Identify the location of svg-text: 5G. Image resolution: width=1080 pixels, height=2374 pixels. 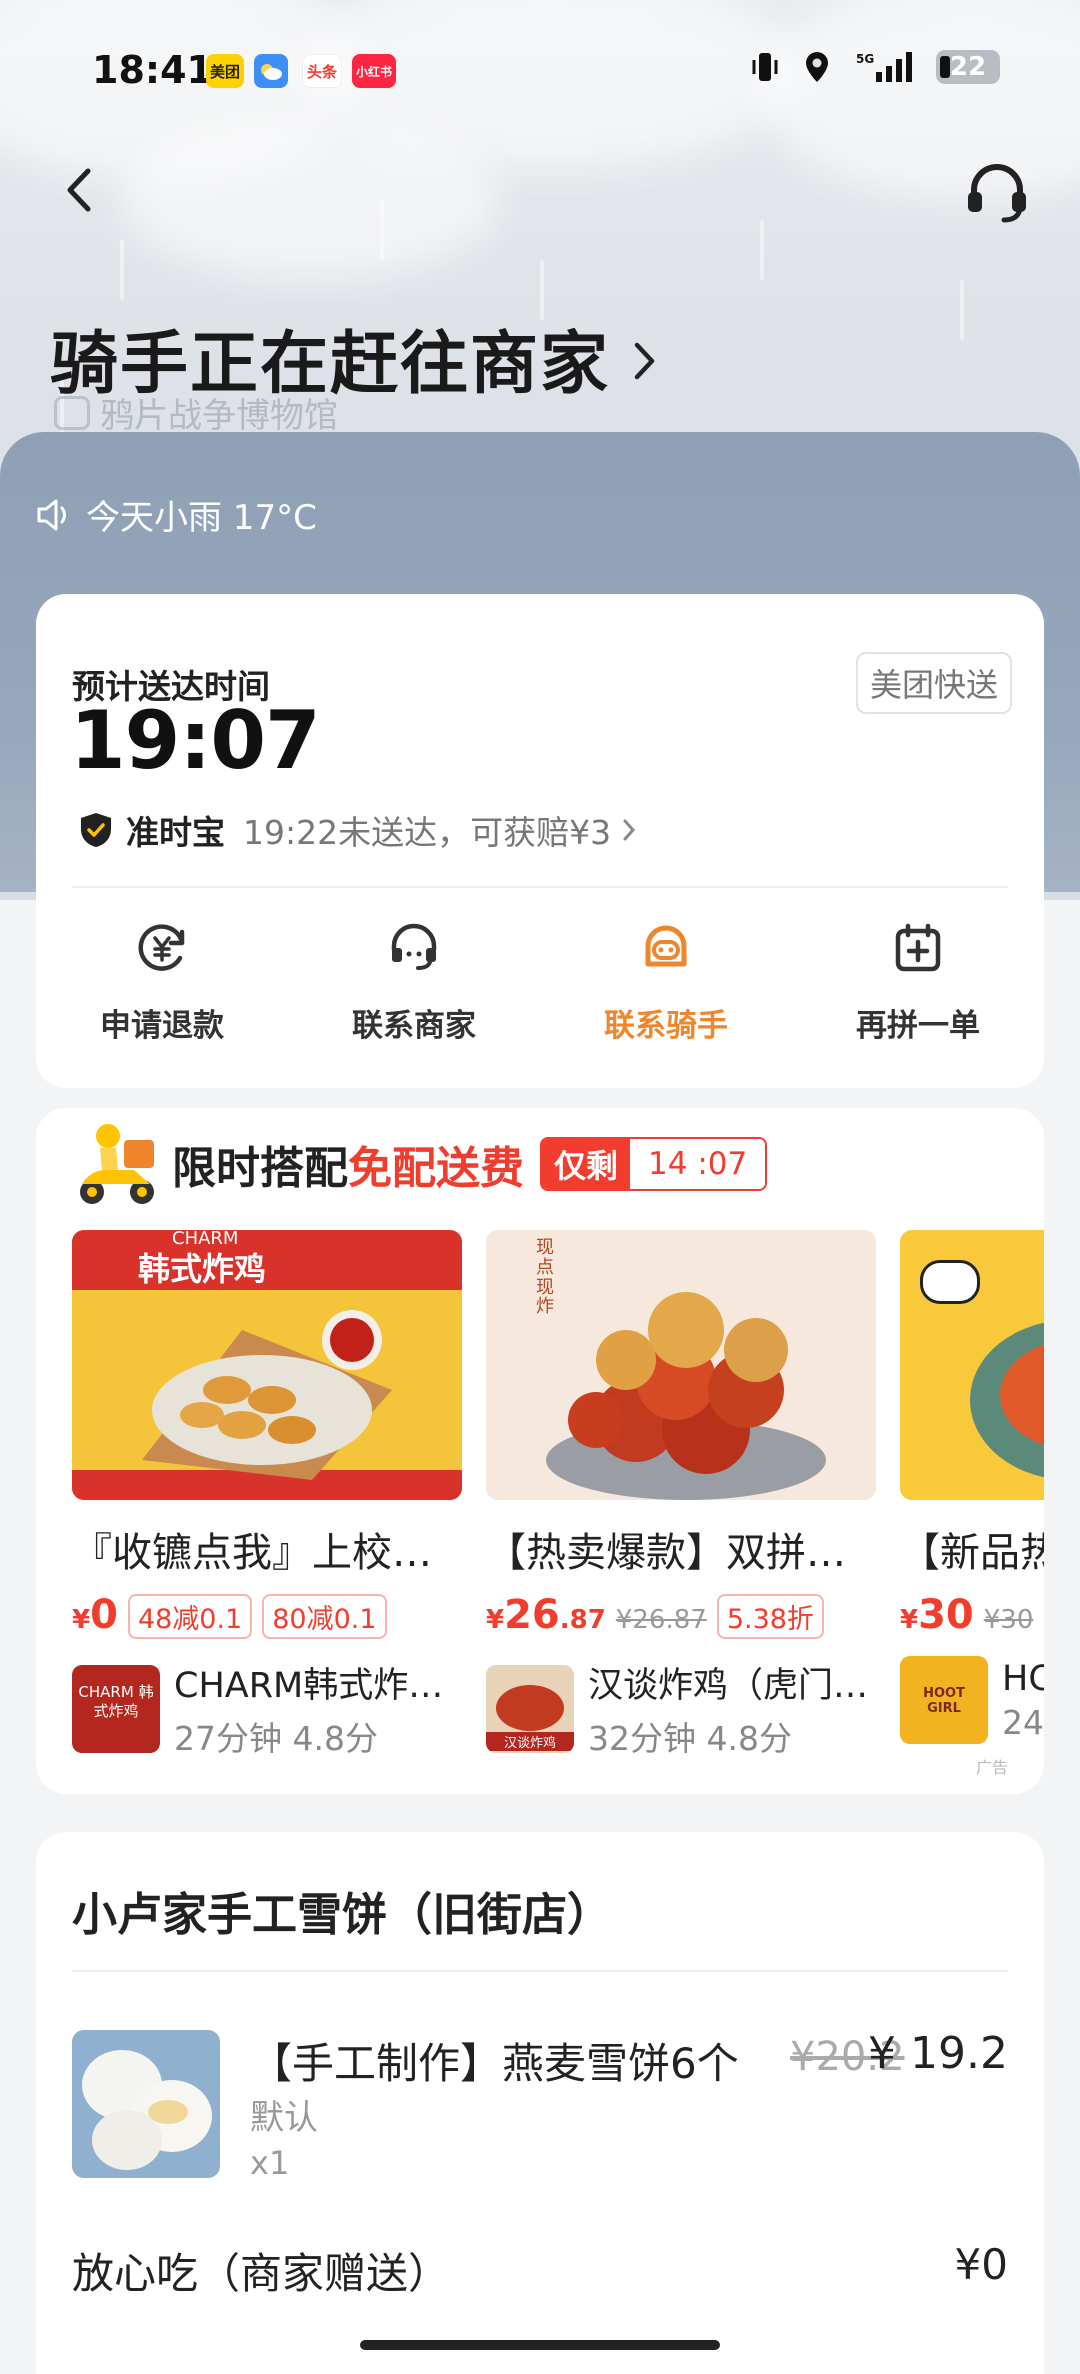
(865, 59).